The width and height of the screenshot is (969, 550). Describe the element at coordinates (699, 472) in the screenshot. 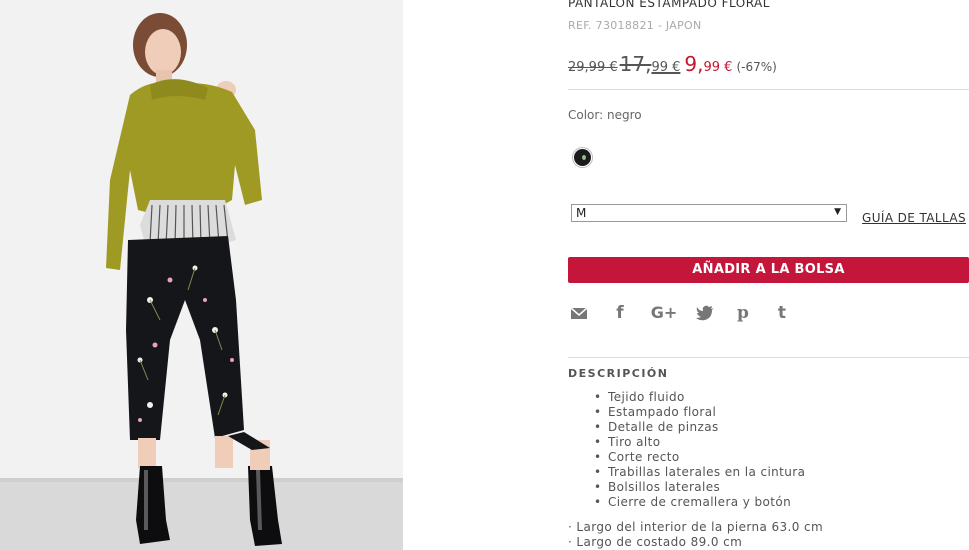

I see `list-item: Trabillas laterales en la cintura` at that location.